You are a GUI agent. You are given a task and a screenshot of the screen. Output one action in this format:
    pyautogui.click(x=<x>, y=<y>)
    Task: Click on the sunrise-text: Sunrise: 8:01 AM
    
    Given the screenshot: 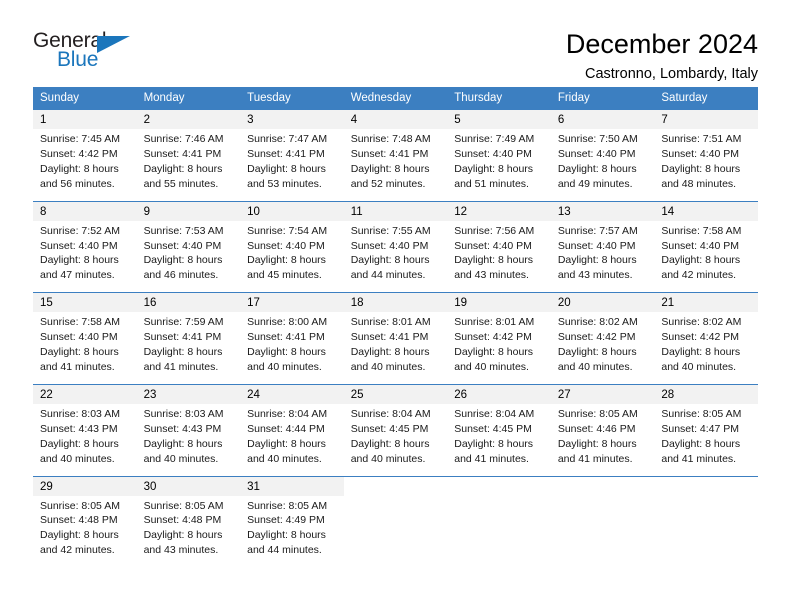 What is the action you would take?
    pyautogui.click(x=390, y=322)
    